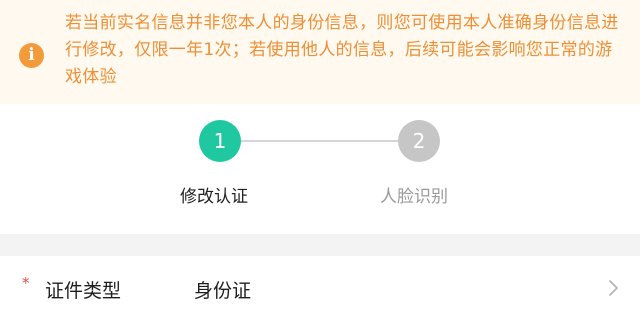 Image resolution: width=640 pixels, height=320 pixels. What do you see at coordinates (223, 291) in the screenshot?
I see `id-type-value: 身份证` at bounding box center [223, 291].